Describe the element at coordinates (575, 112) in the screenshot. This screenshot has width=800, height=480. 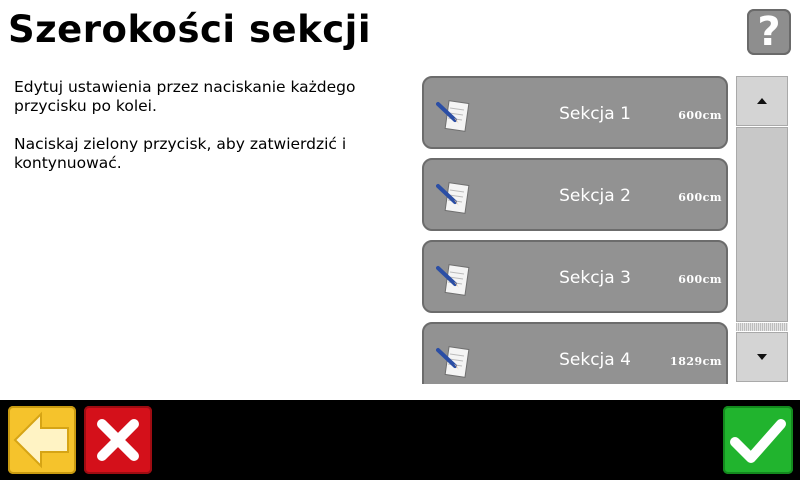
I see `section-button-1: Sekcja 1 600cm` at that location.